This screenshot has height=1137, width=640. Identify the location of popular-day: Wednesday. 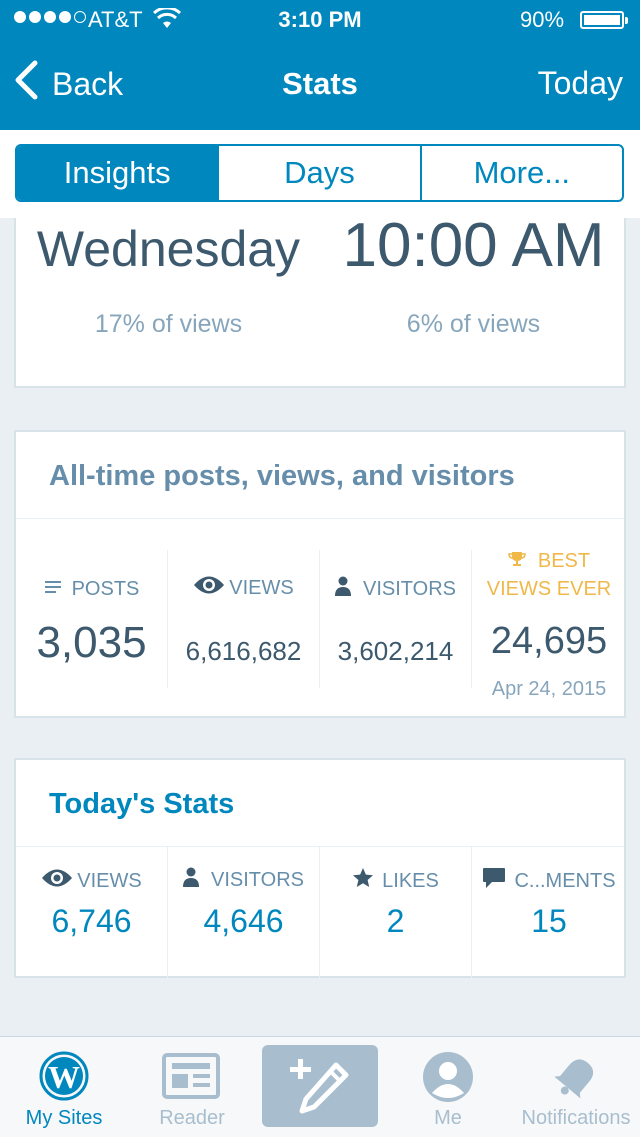
(168, 249).